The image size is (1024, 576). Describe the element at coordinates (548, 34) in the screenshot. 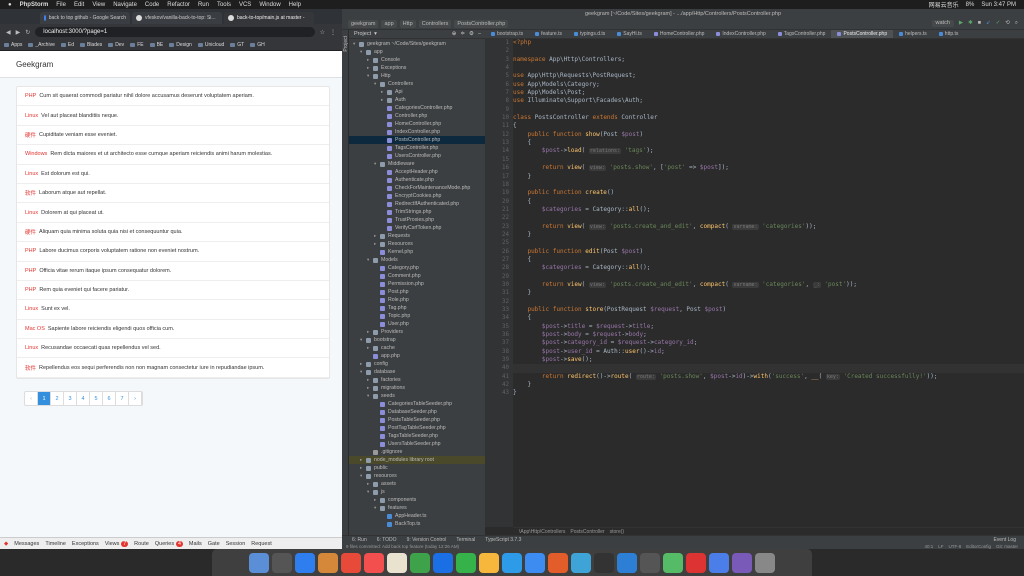

I see `editor-tab: feature.ts` at that location.